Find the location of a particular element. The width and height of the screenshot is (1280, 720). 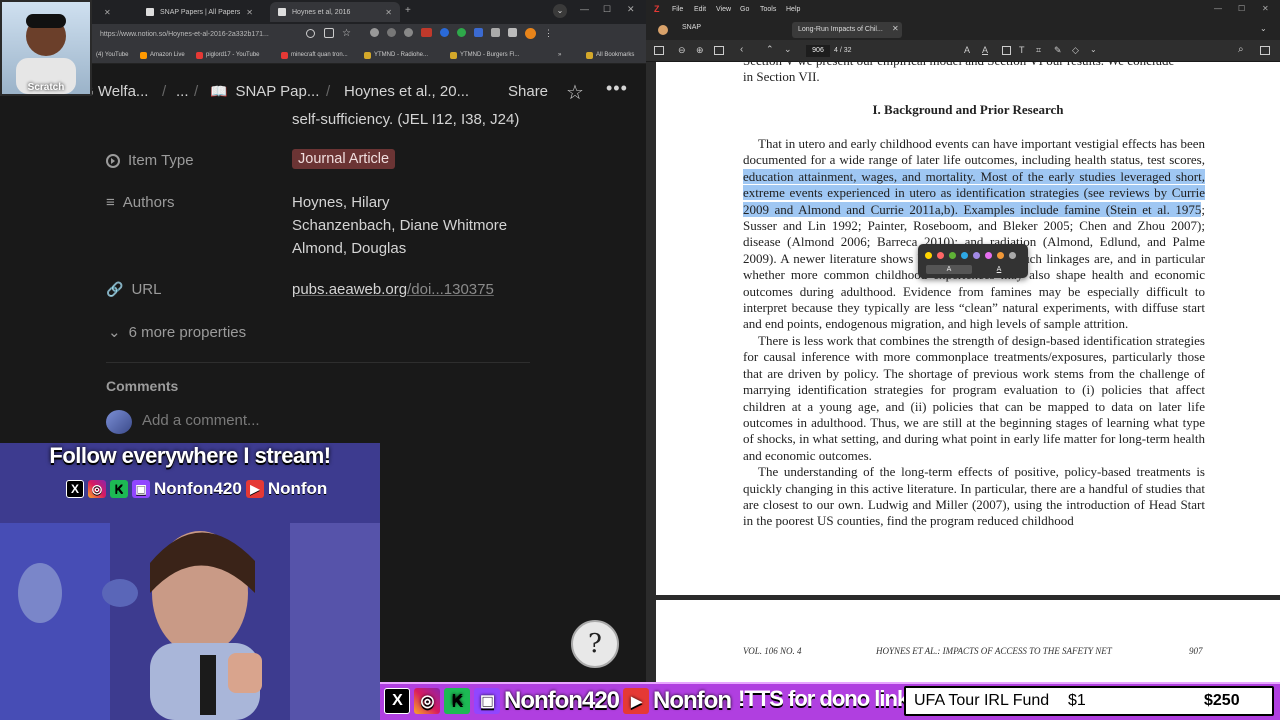

color-dropdown-icon: ⌄ is located at coordinates (1093, 49).